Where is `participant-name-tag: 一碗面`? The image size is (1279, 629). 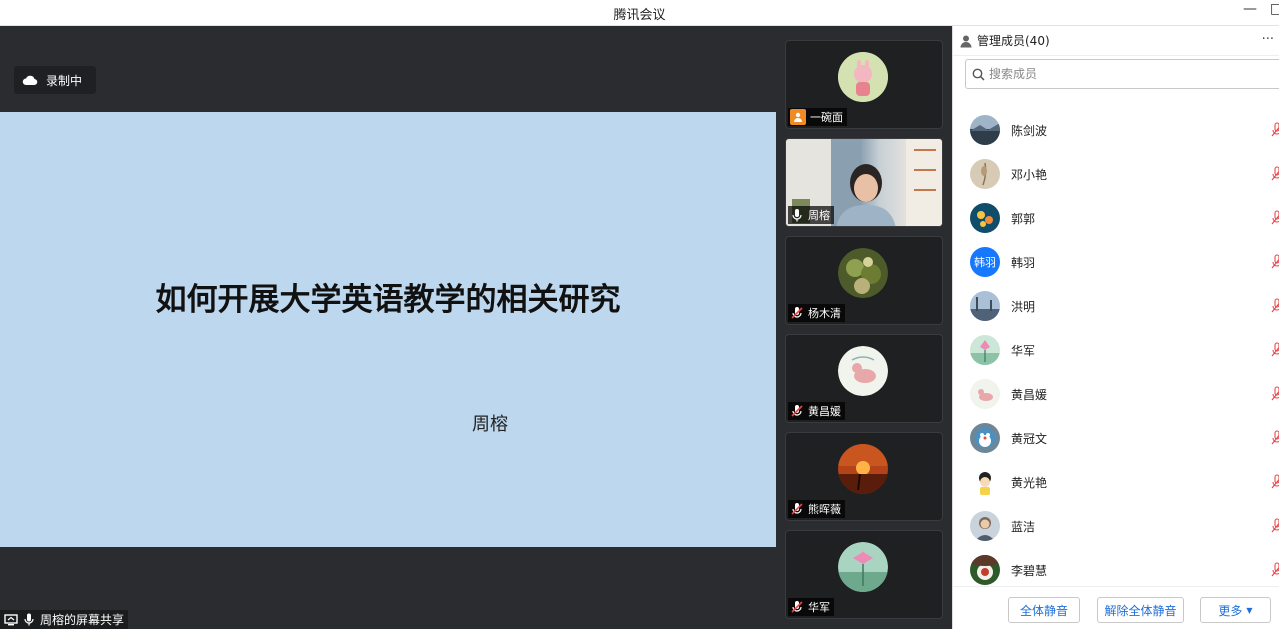
participant-name-tag: 一碗面 is located at coordinates (817, 117).